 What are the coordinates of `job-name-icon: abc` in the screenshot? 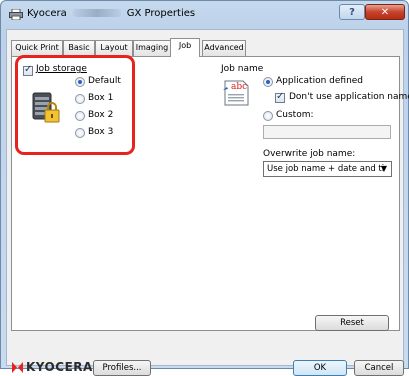 It's located at (238, 93).